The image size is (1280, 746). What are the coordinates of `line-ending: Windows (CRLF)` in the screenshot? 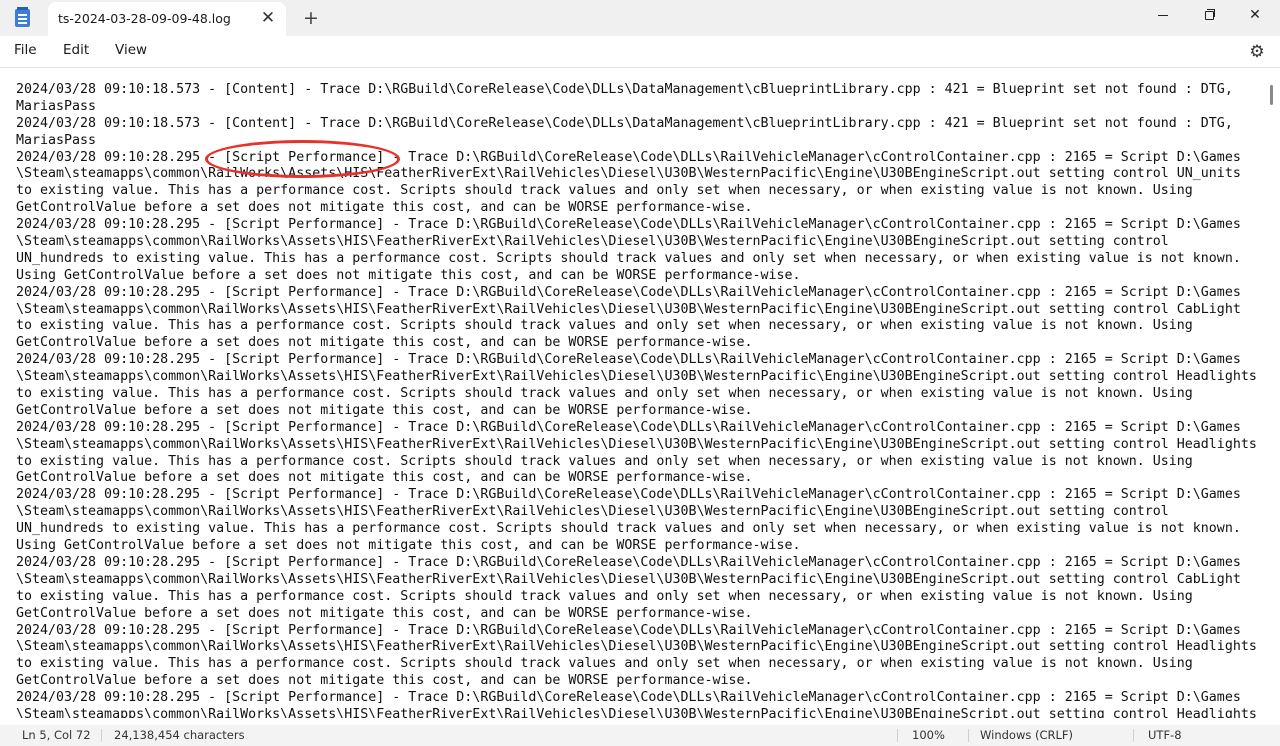 It's located at (1026, 735).